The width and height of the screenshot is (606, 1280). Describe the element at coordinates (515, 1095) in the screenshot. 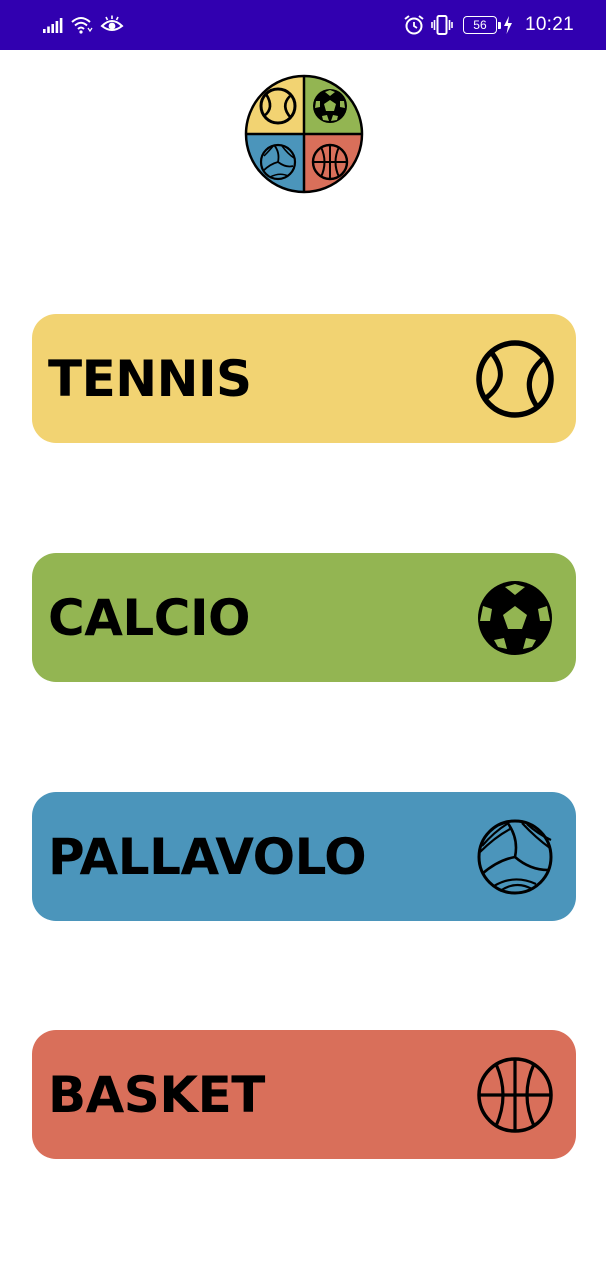

I see `basketball-icon` at that location.